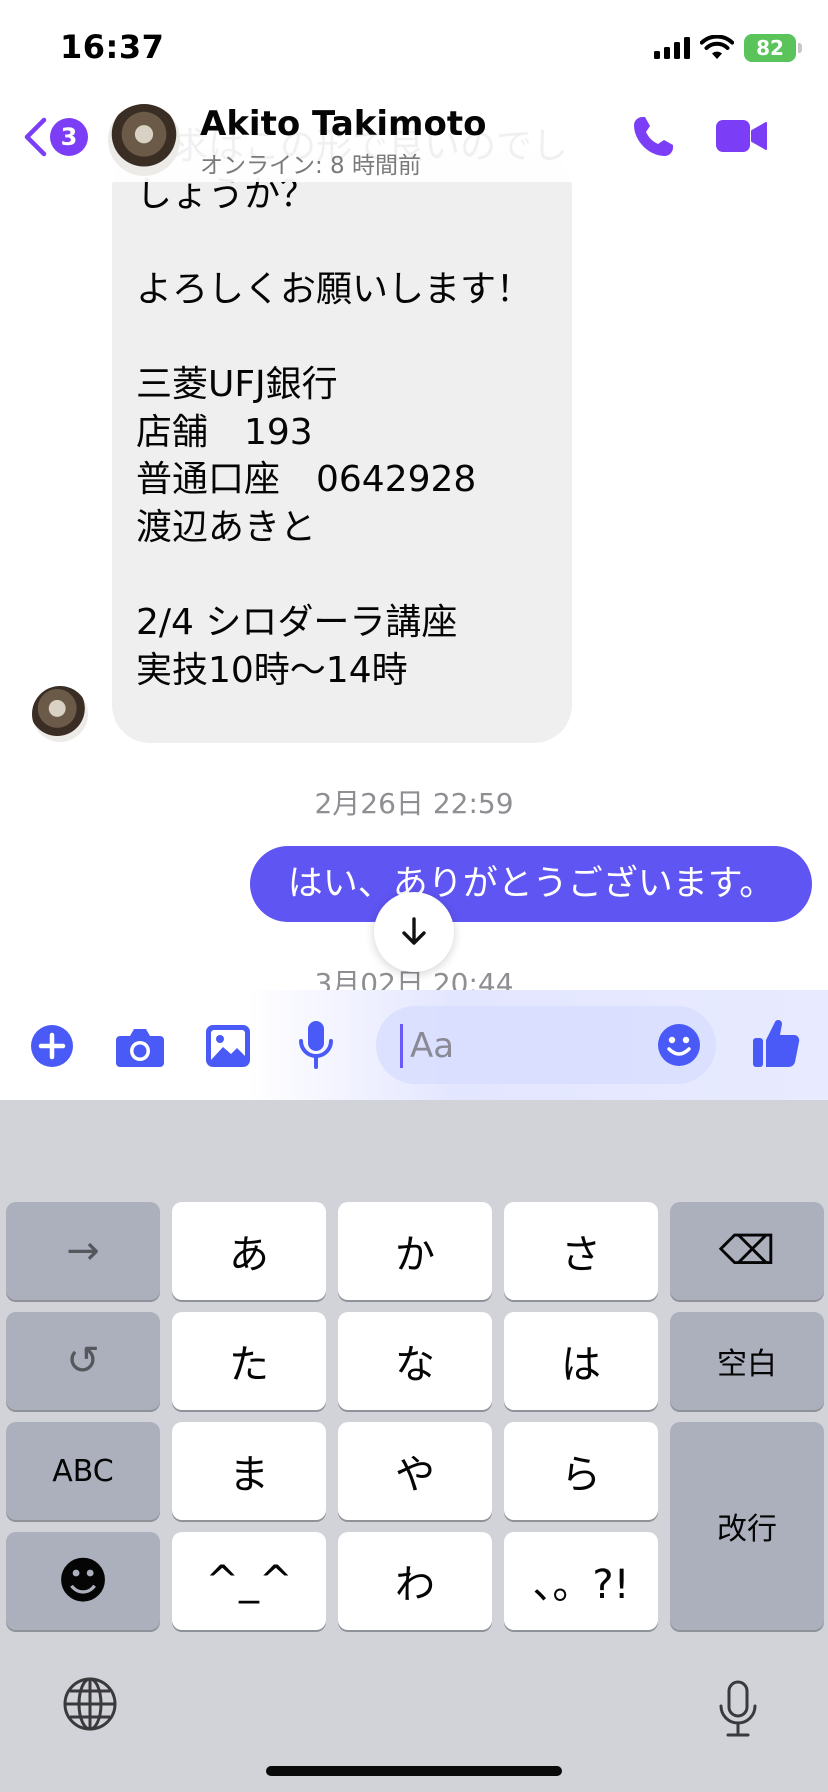 The width and height of the screenshot is (828, 1792). I want to click on scroll-to-bottom-button, so click(414, 932).